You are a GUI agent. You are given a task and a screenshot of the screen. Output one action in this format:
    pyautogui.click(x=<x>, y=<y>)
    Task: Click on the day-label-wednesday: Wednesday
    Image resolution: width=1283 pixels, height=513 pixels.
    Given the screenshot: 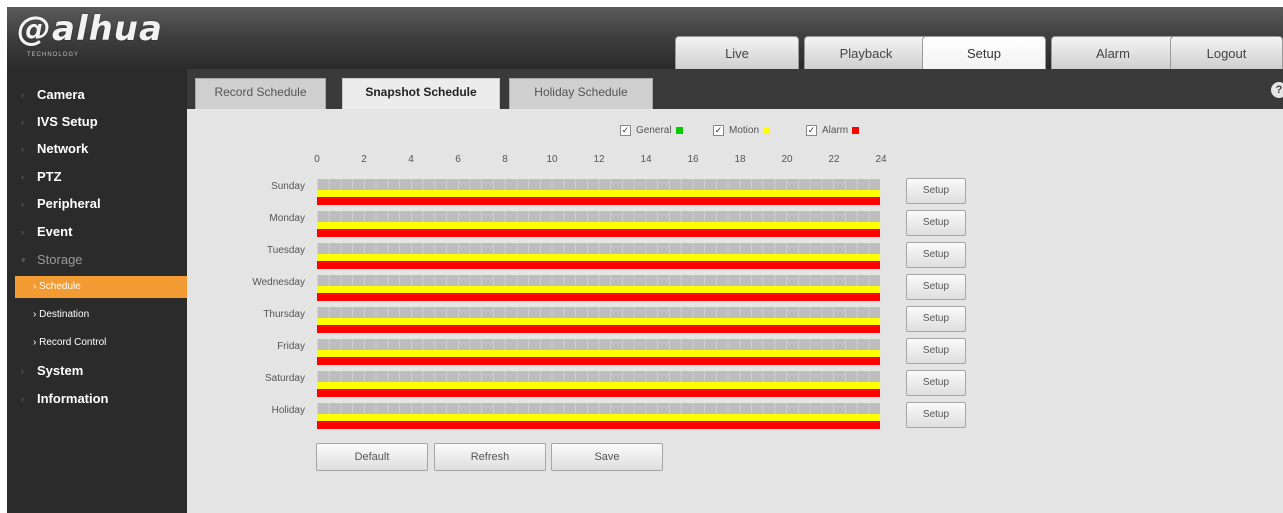 What is the action you would take?
    pyautogui.click(x=278, y=282)
    